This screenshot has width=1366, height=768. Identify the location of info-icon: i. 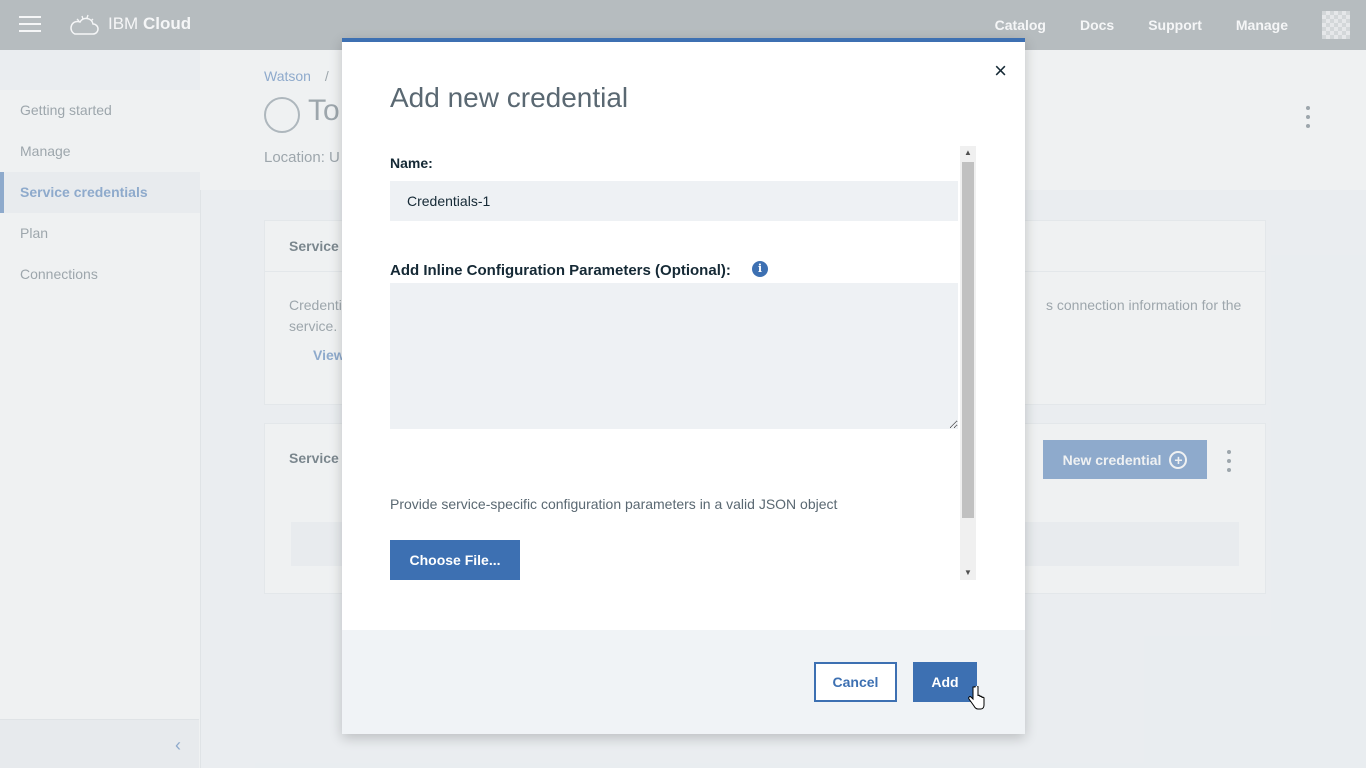
(760, 269).